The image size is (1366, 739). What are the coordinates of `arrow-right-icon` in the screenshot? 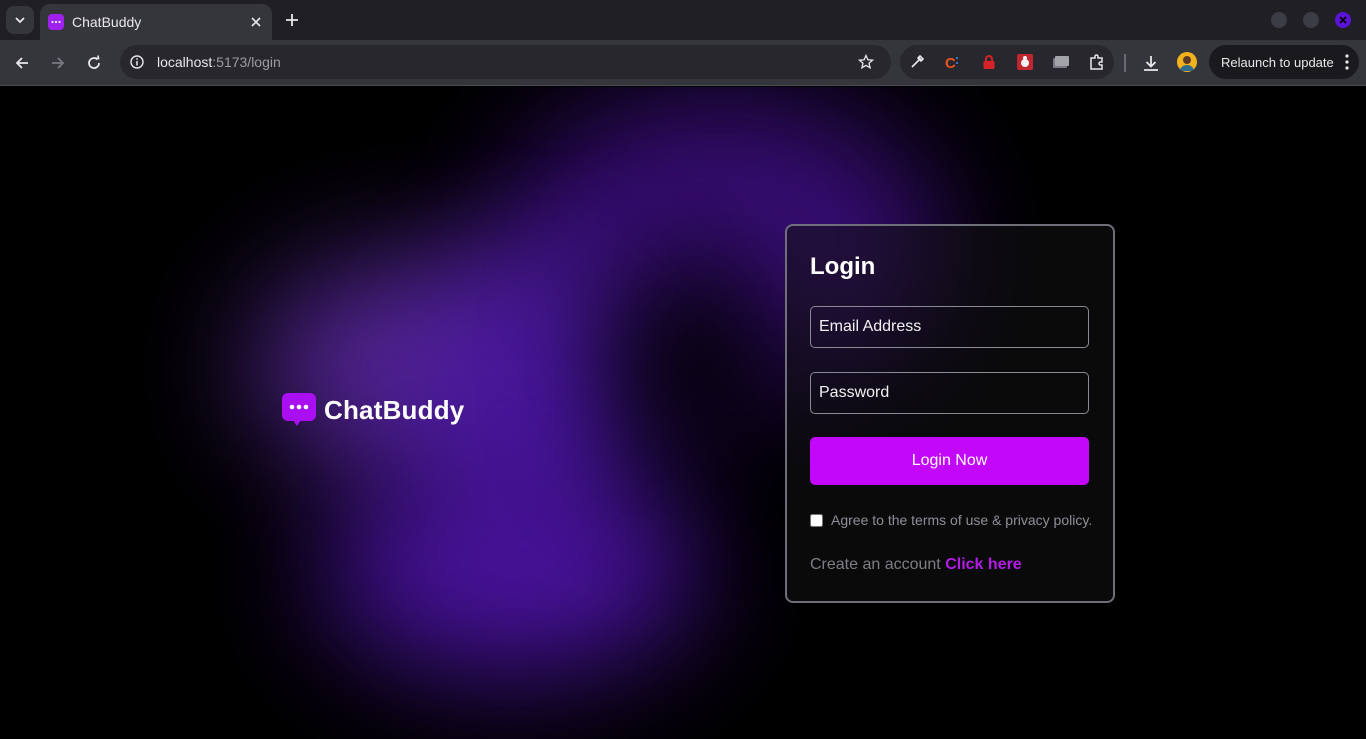 It's located at (58, 63).